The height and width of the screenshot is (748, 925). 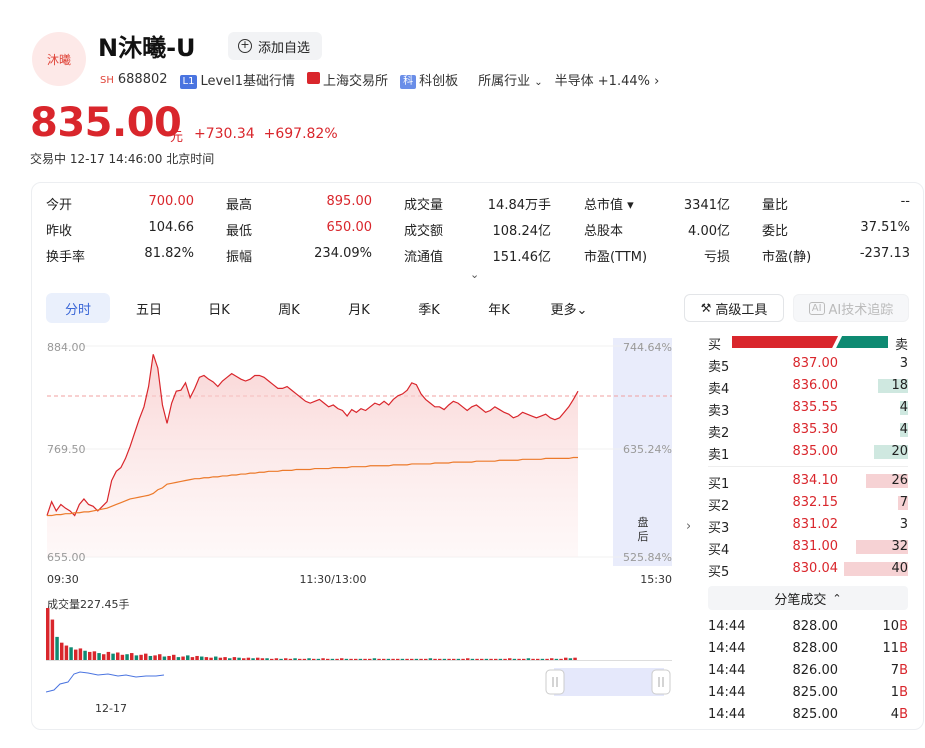 What do you see at coordinates (219, 308) in the screenshot?
I see `tab-2: 日K` at bounding box center [219, 308].